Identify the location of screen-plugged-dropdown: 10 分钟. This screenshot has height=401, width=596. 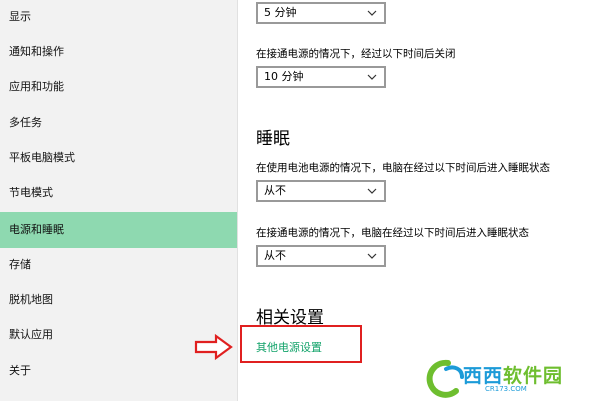
(321, 77).